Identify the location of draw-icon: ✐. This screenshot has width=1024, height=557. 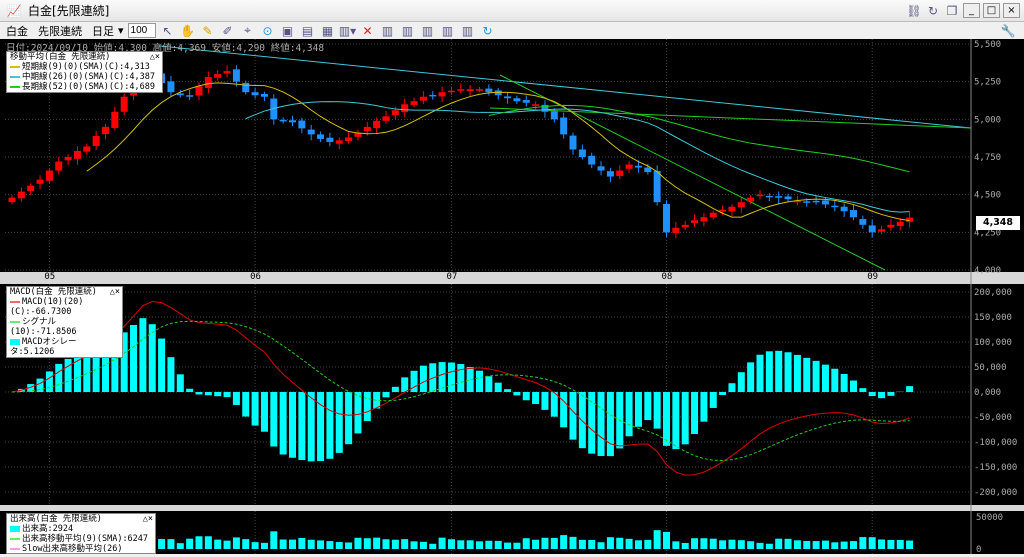
(228, 31).